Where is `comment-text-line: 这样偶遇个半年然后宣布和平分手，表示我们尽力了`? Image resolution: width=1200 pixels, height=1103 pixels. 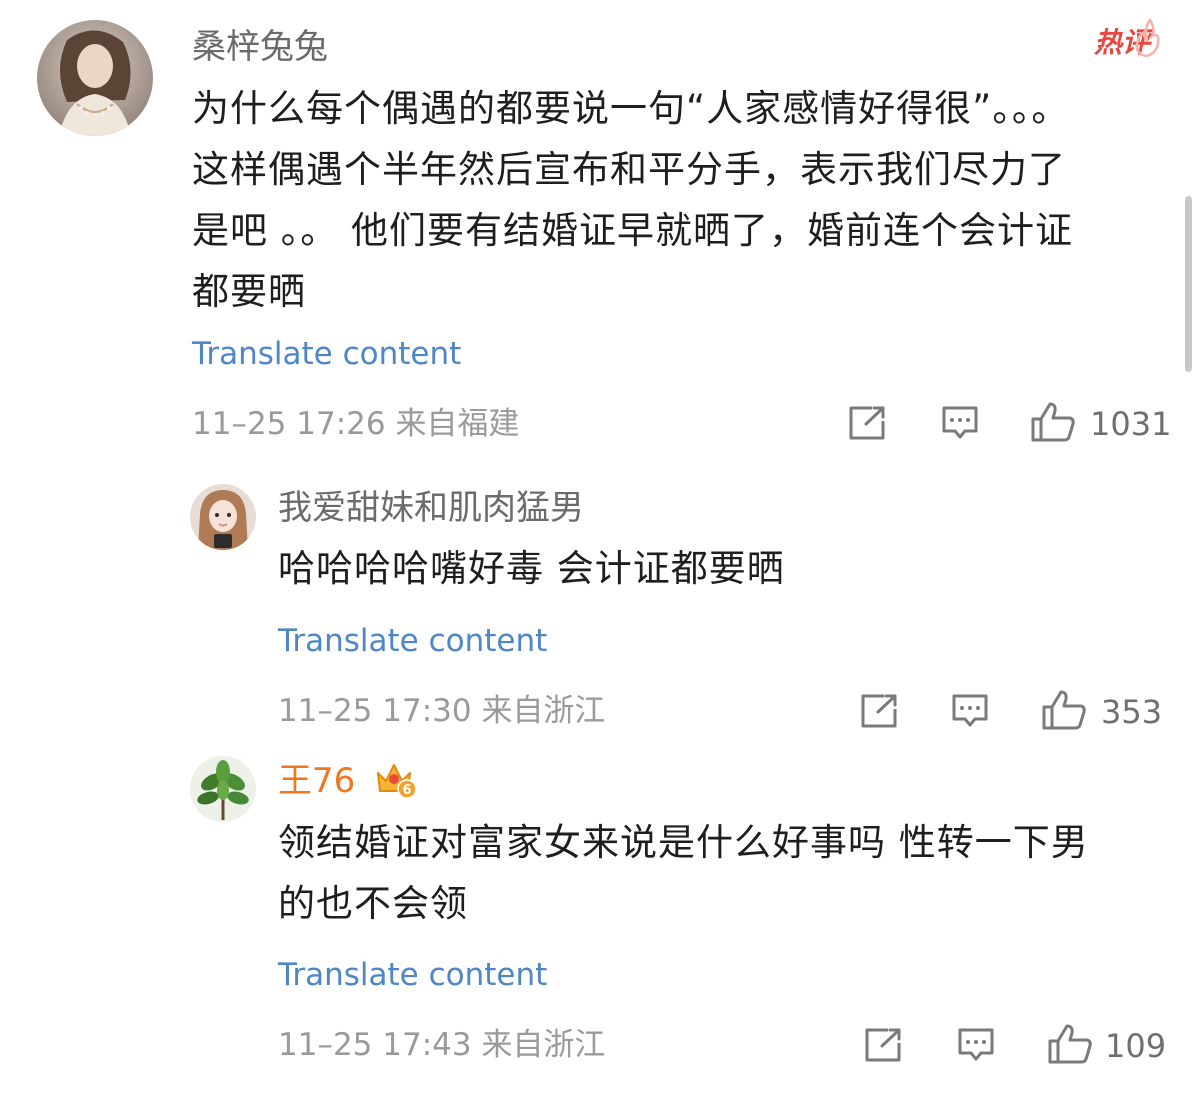 comment-text-line: 这样偶遇个半年然后宣布和平分手，表示我们尽力了 is located at coordinates (629, 169).